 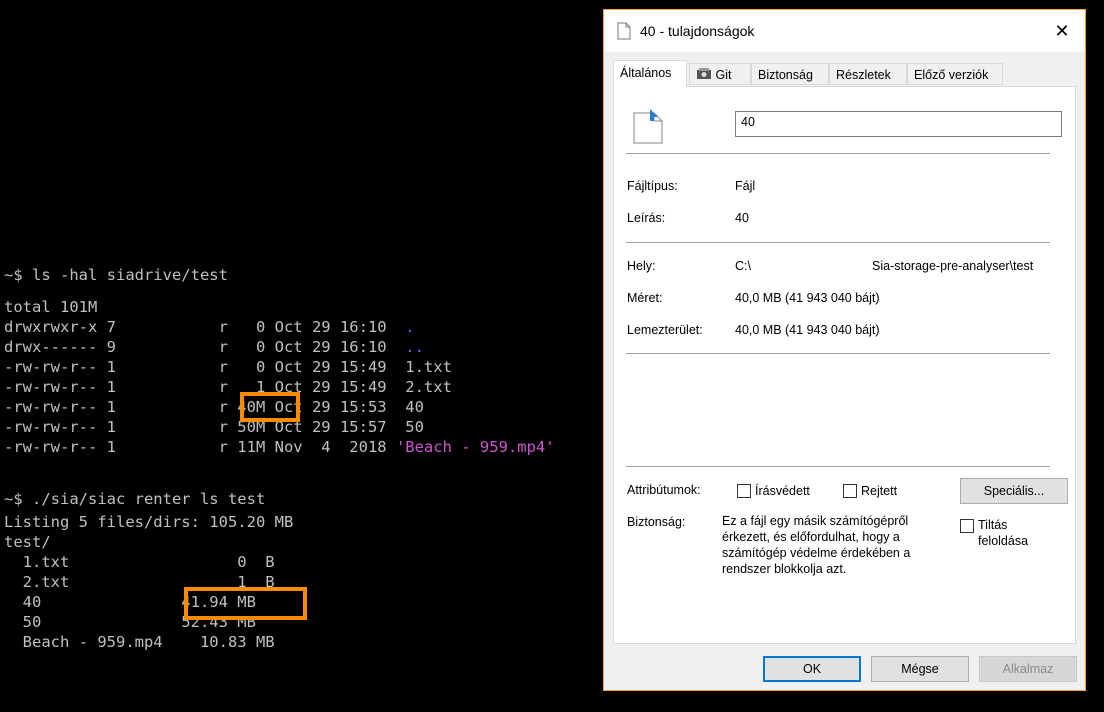 I want to click on terminal-line: drwx------ 9 r 0 Oct 29 16:10 .., so click(x=214, y=347).